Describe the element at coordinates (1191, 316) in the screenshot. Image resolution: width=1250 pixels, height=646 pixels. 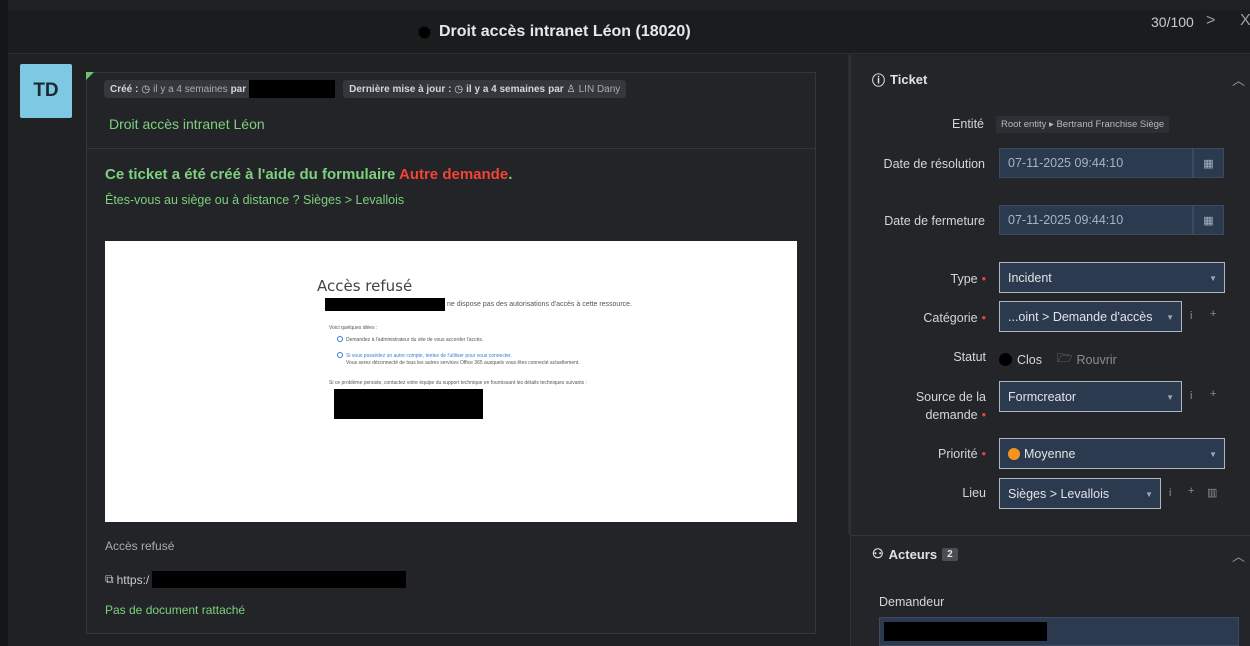
I see `categorie-info-icon: i` at that location.